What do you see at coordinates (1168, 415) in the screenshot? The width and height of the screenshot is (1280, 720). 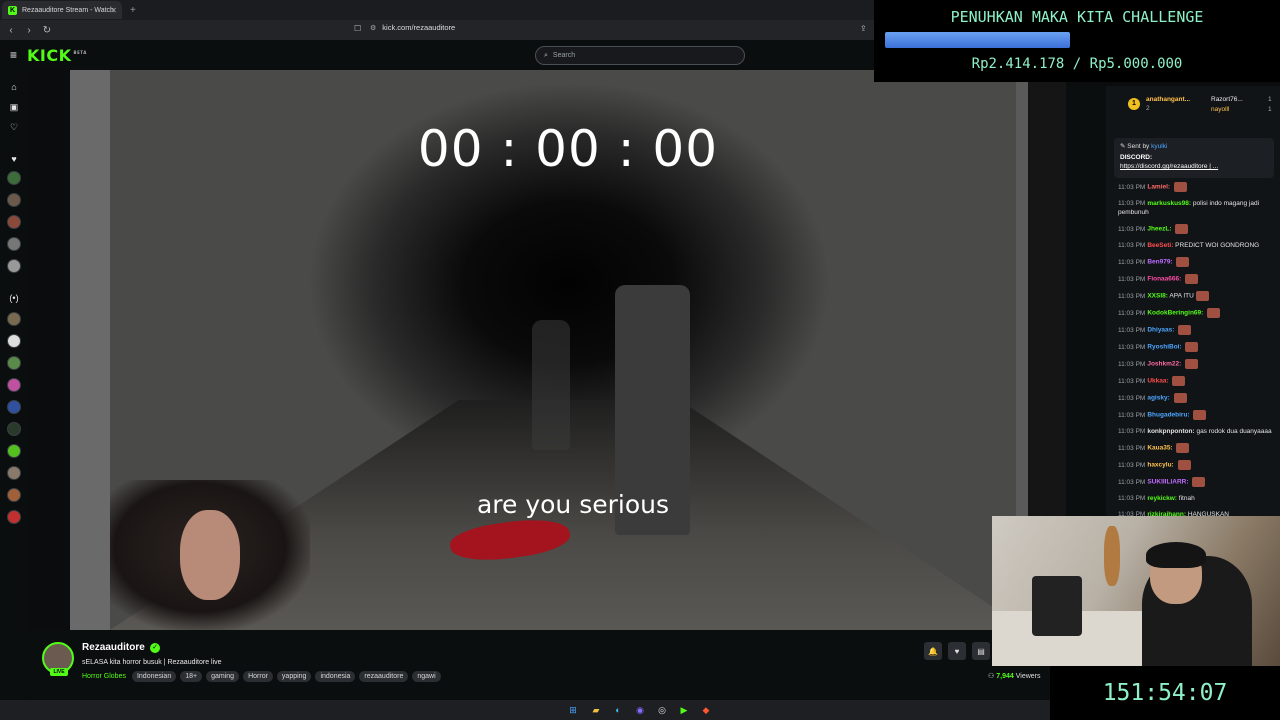 I see `message-username: Bhugadebiru:` at bounding box center [1168, 415].